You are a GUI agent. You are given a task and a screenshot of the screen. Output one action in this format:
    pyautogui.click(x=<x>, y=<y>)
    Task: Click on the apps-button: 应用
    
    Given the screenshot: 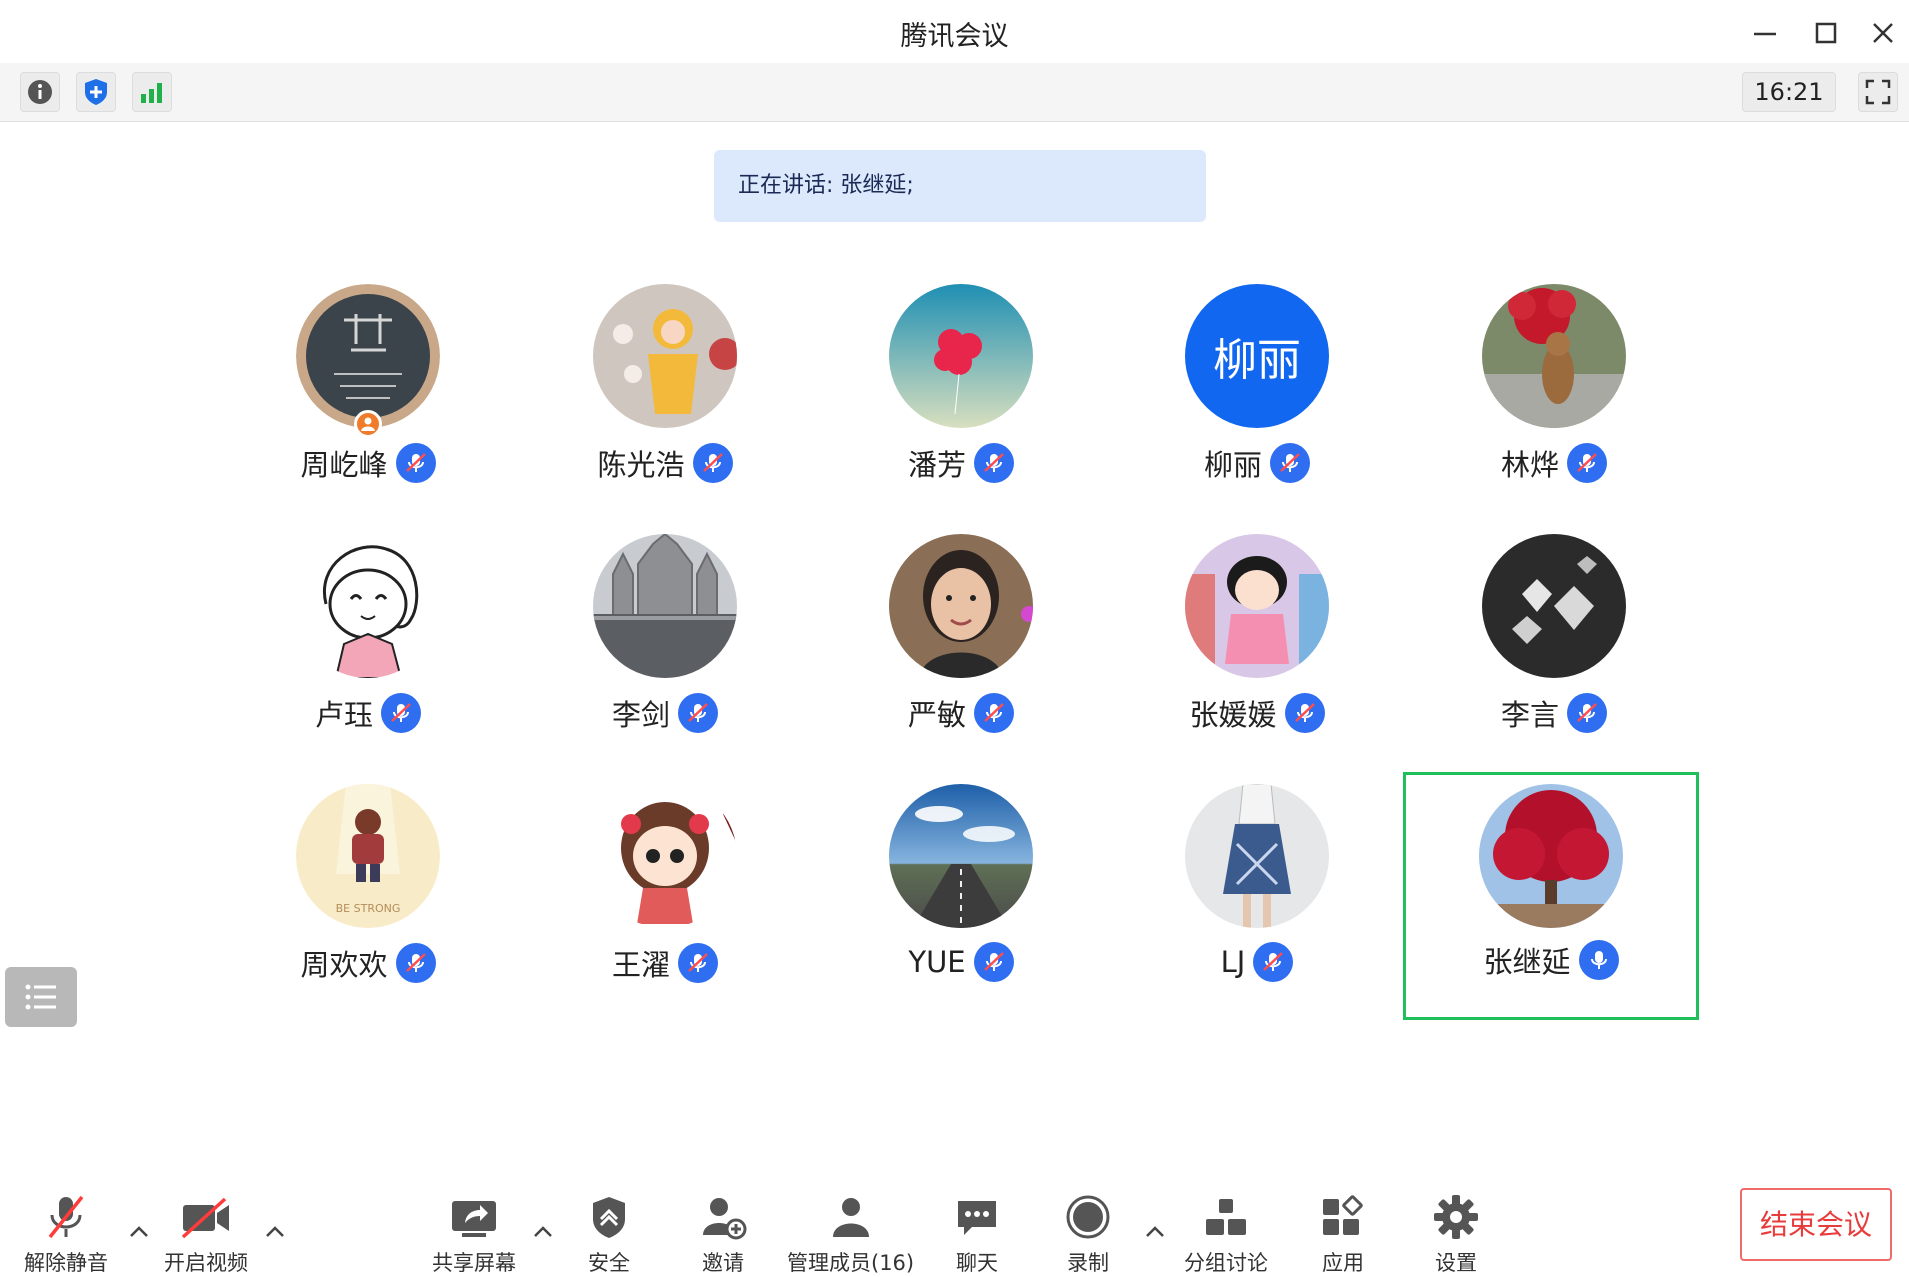 What is the action you would take?
    pyautogui.click(x=1343, y=1235)
    